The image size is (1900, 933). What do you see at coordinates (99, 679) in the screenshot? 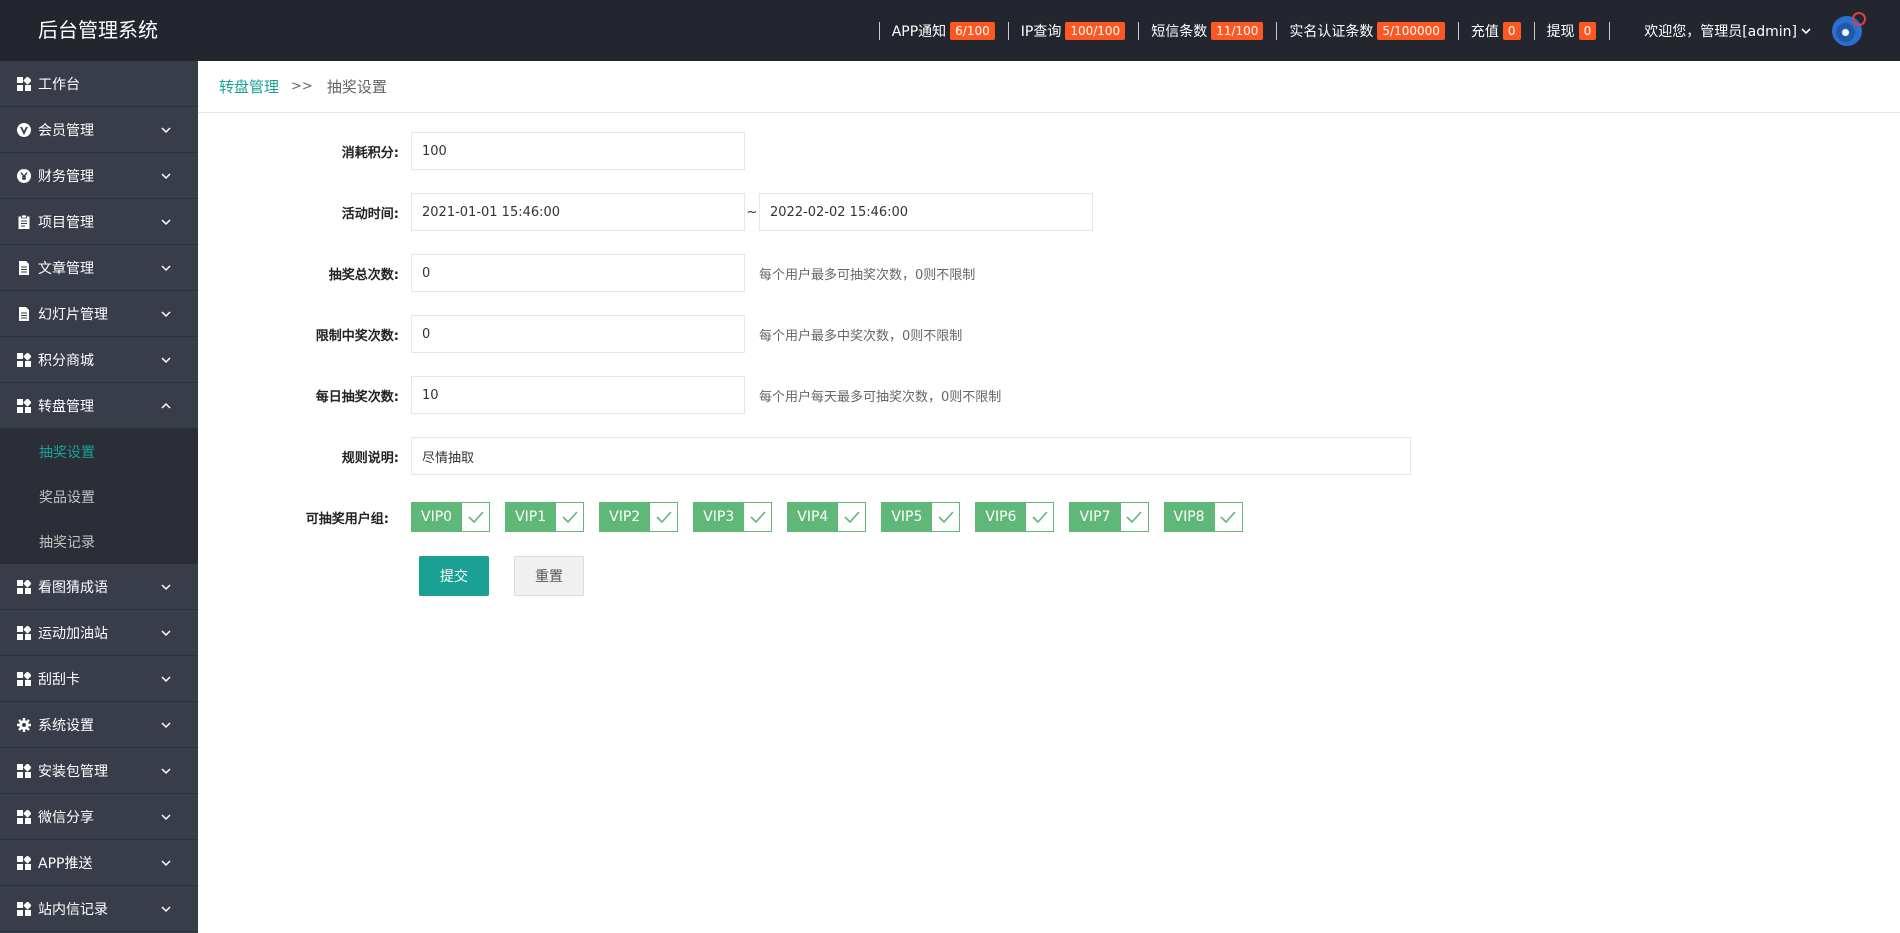
I see `sidebar-item-scratch-card: 刮刮卡` at bounding box center [99, 679].